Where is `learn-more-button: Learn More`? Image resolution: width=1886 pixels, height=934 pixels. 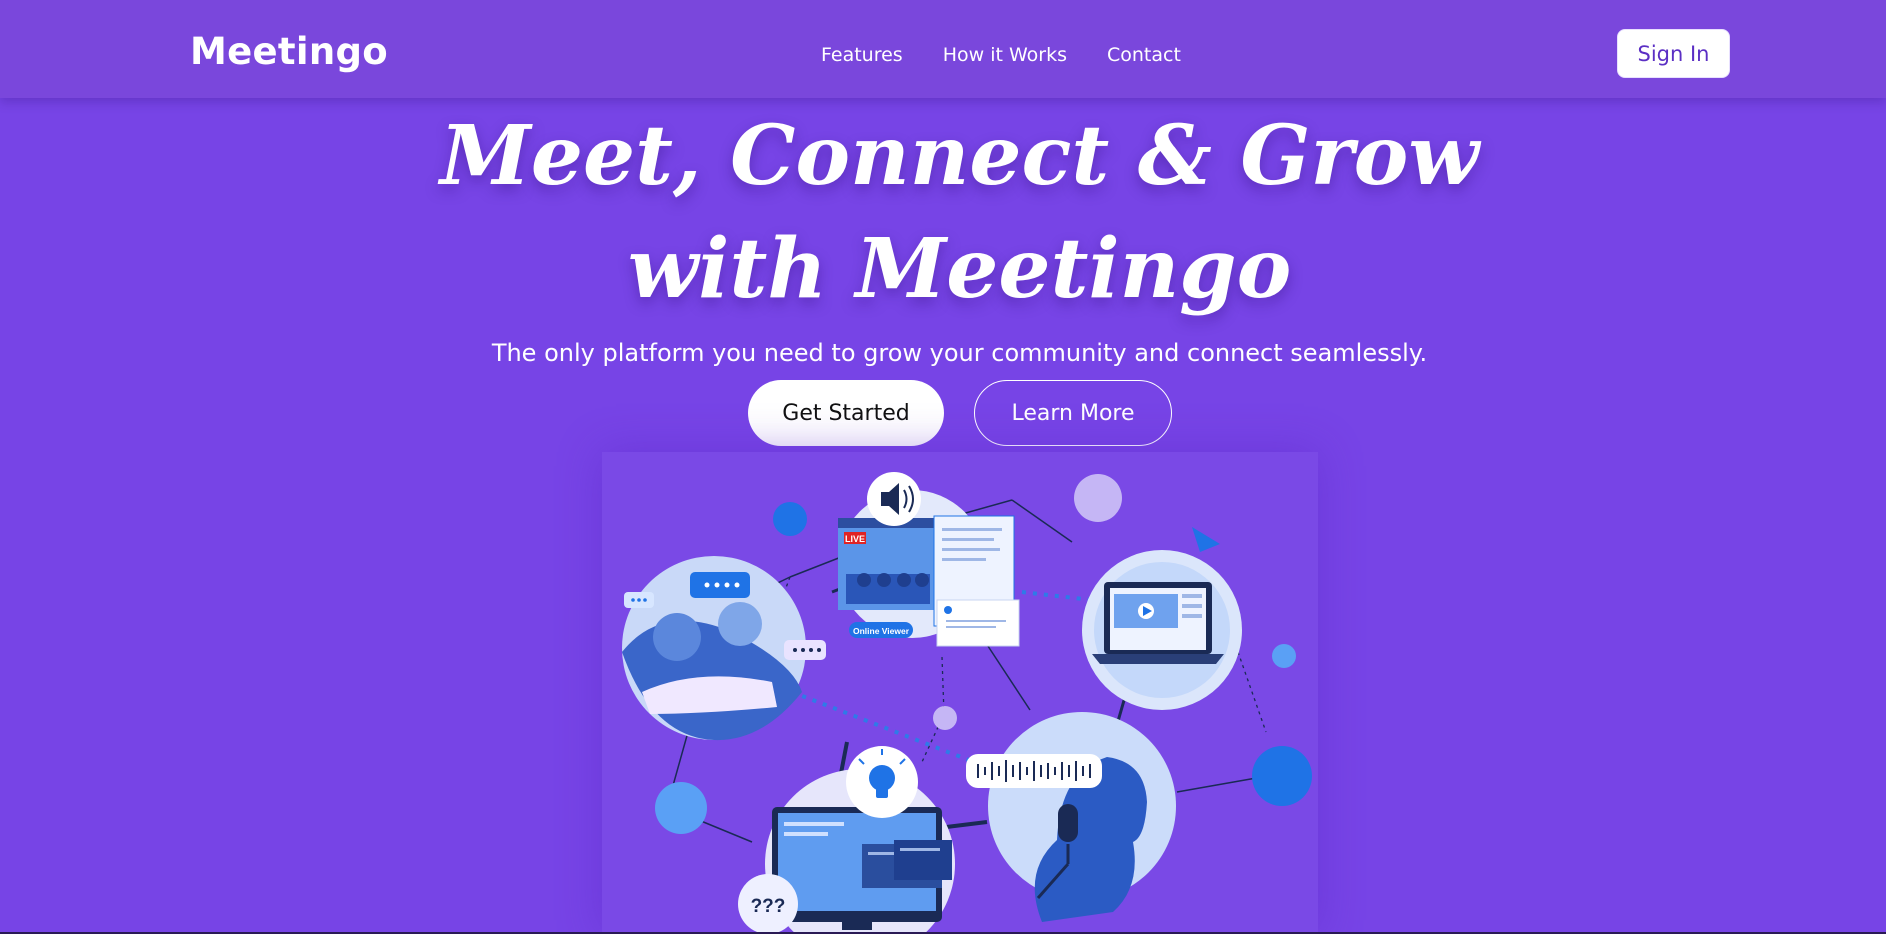
learn-more-button: Learn More is located at coordinates (1073, 413).